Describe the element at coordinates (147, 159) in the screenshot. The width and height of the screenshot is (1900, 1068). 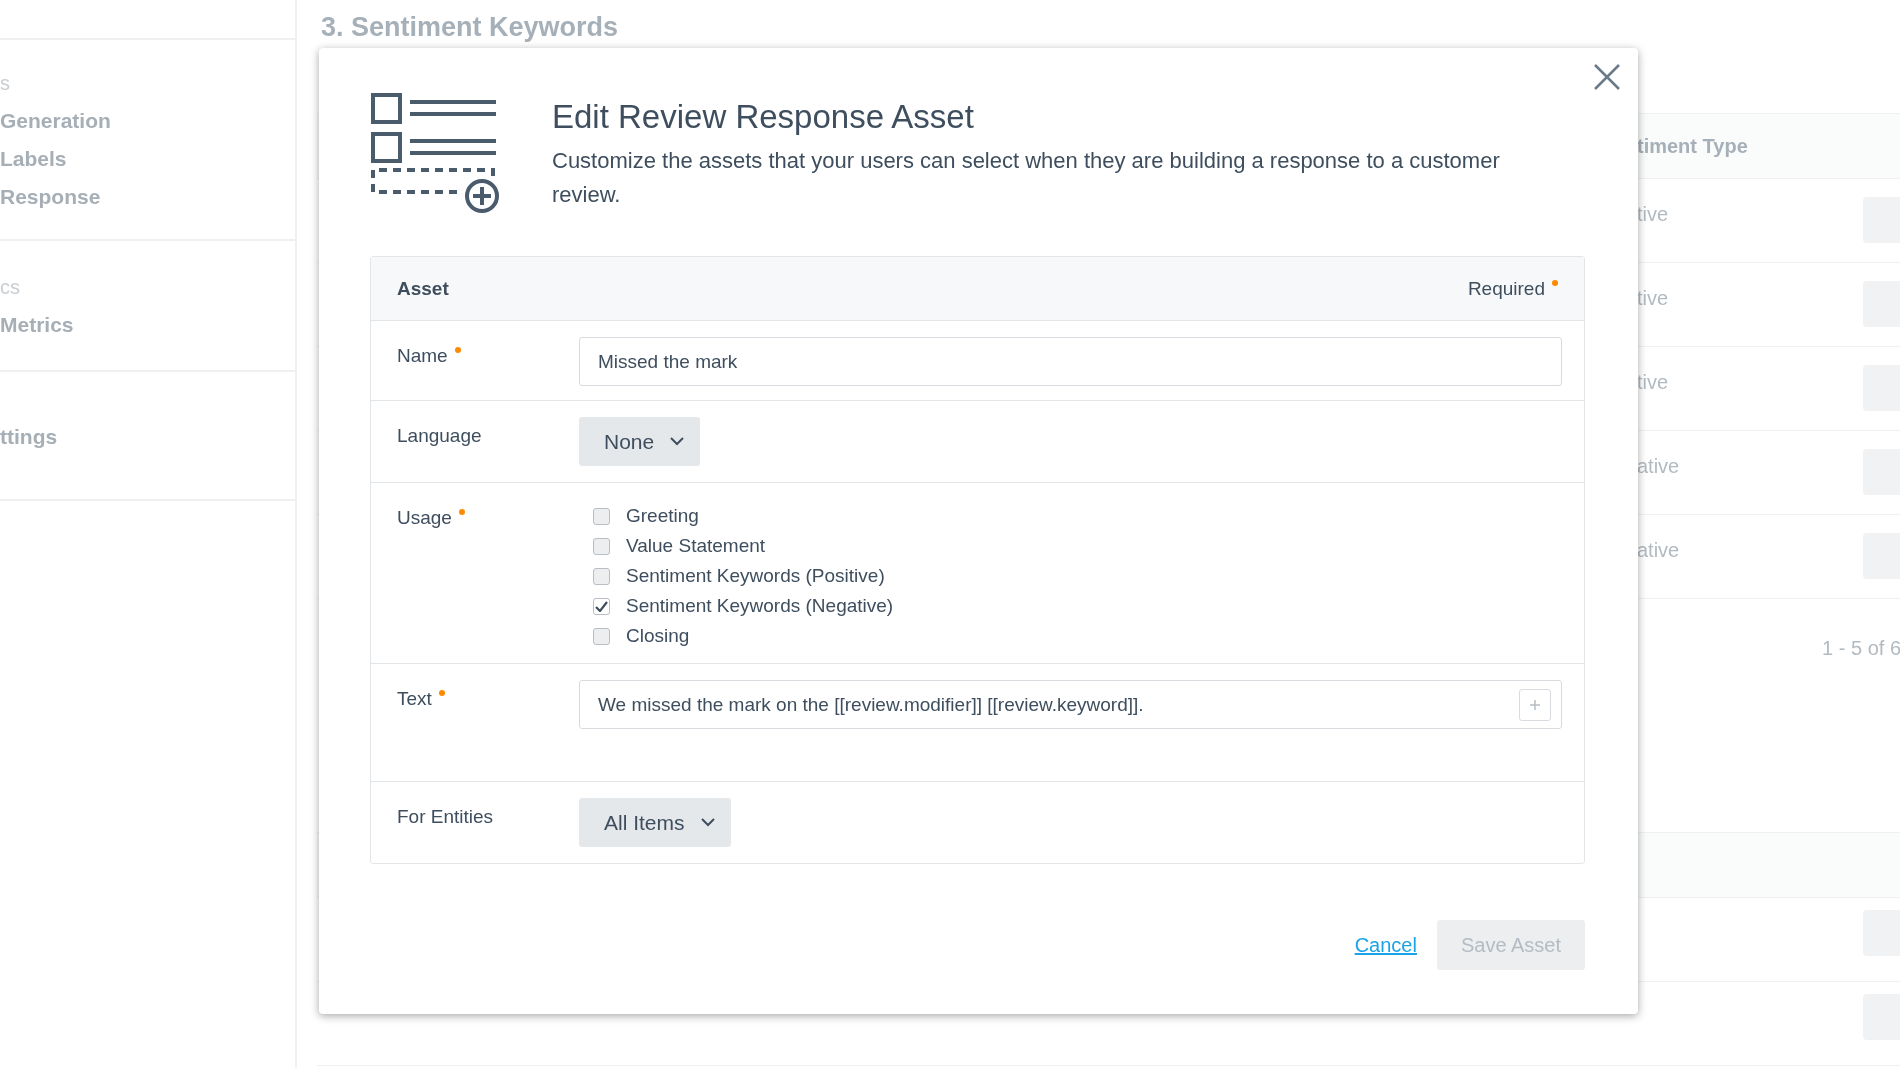
I see `sidebar-item: Labels` at that location.